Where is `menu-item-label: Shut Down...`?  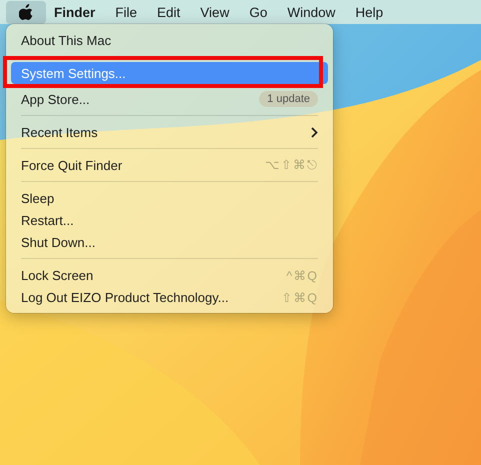
menu-item-label: Shut Down... is located at coordinates (58, 242).